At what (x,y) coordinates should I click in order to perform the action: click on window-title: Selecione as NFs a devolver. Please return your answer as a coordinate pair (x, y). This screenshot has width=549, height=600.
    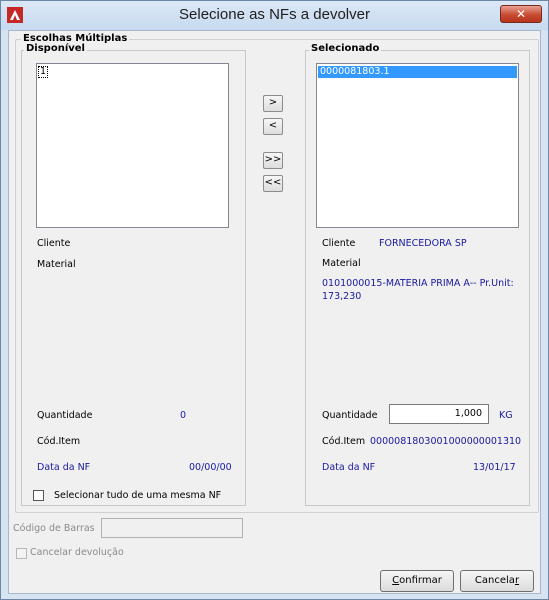
    Looking at the image, I should click on (274, 14).